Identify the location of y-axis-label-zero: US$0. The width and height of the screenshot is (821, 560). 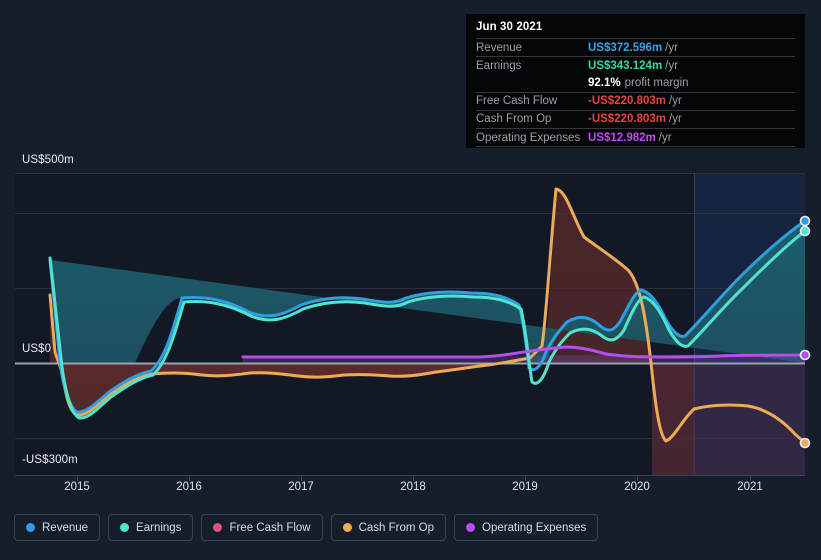
(37, 349).